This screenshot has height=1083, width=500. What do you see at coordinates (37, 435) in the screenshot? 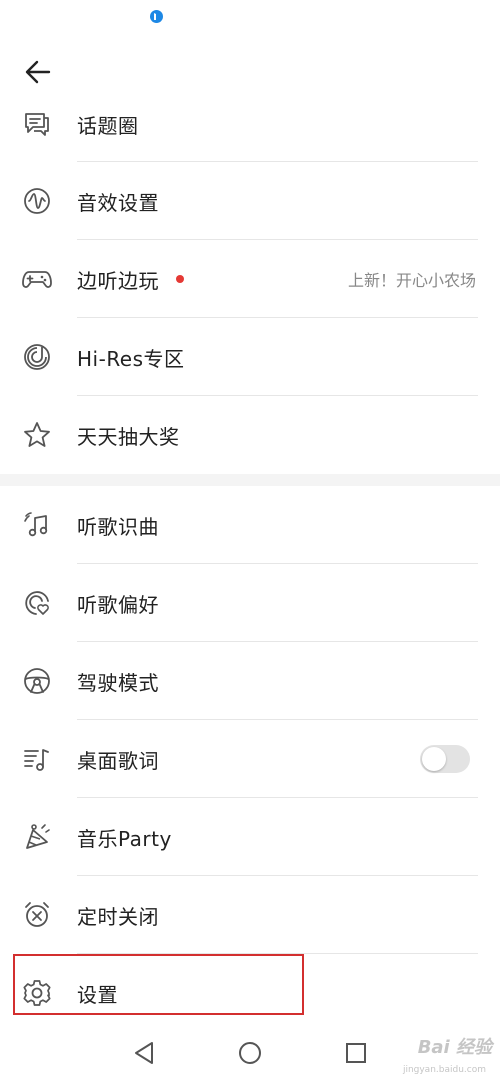
I see `star-icon` at bounding box center [37, 435].